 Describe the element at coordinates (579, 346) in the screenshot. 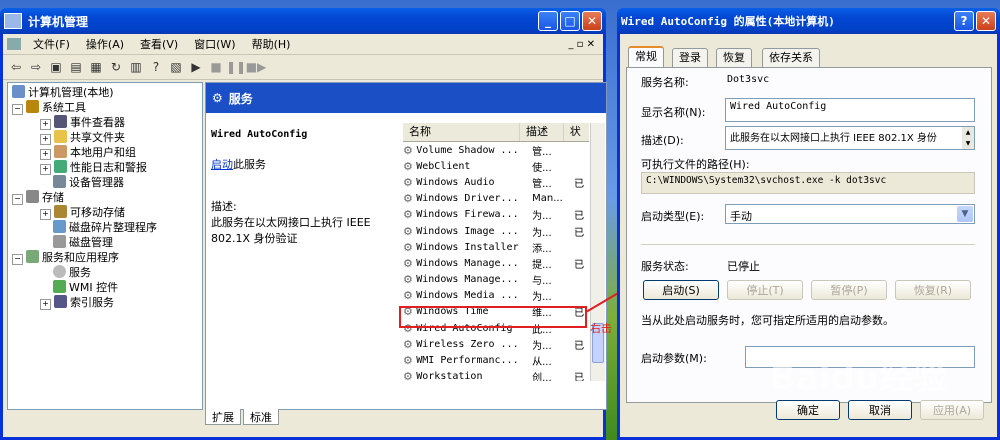

I see `service-status: 已` at that location.